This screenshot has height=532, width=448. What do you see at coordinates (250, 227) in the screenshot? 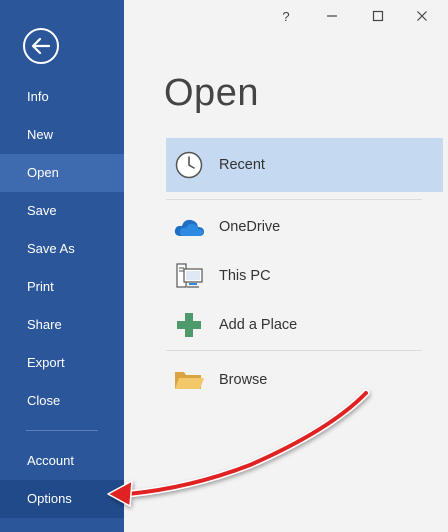
I see `location-onedrive-label: OneDrive` at bounding box center [250, 227].